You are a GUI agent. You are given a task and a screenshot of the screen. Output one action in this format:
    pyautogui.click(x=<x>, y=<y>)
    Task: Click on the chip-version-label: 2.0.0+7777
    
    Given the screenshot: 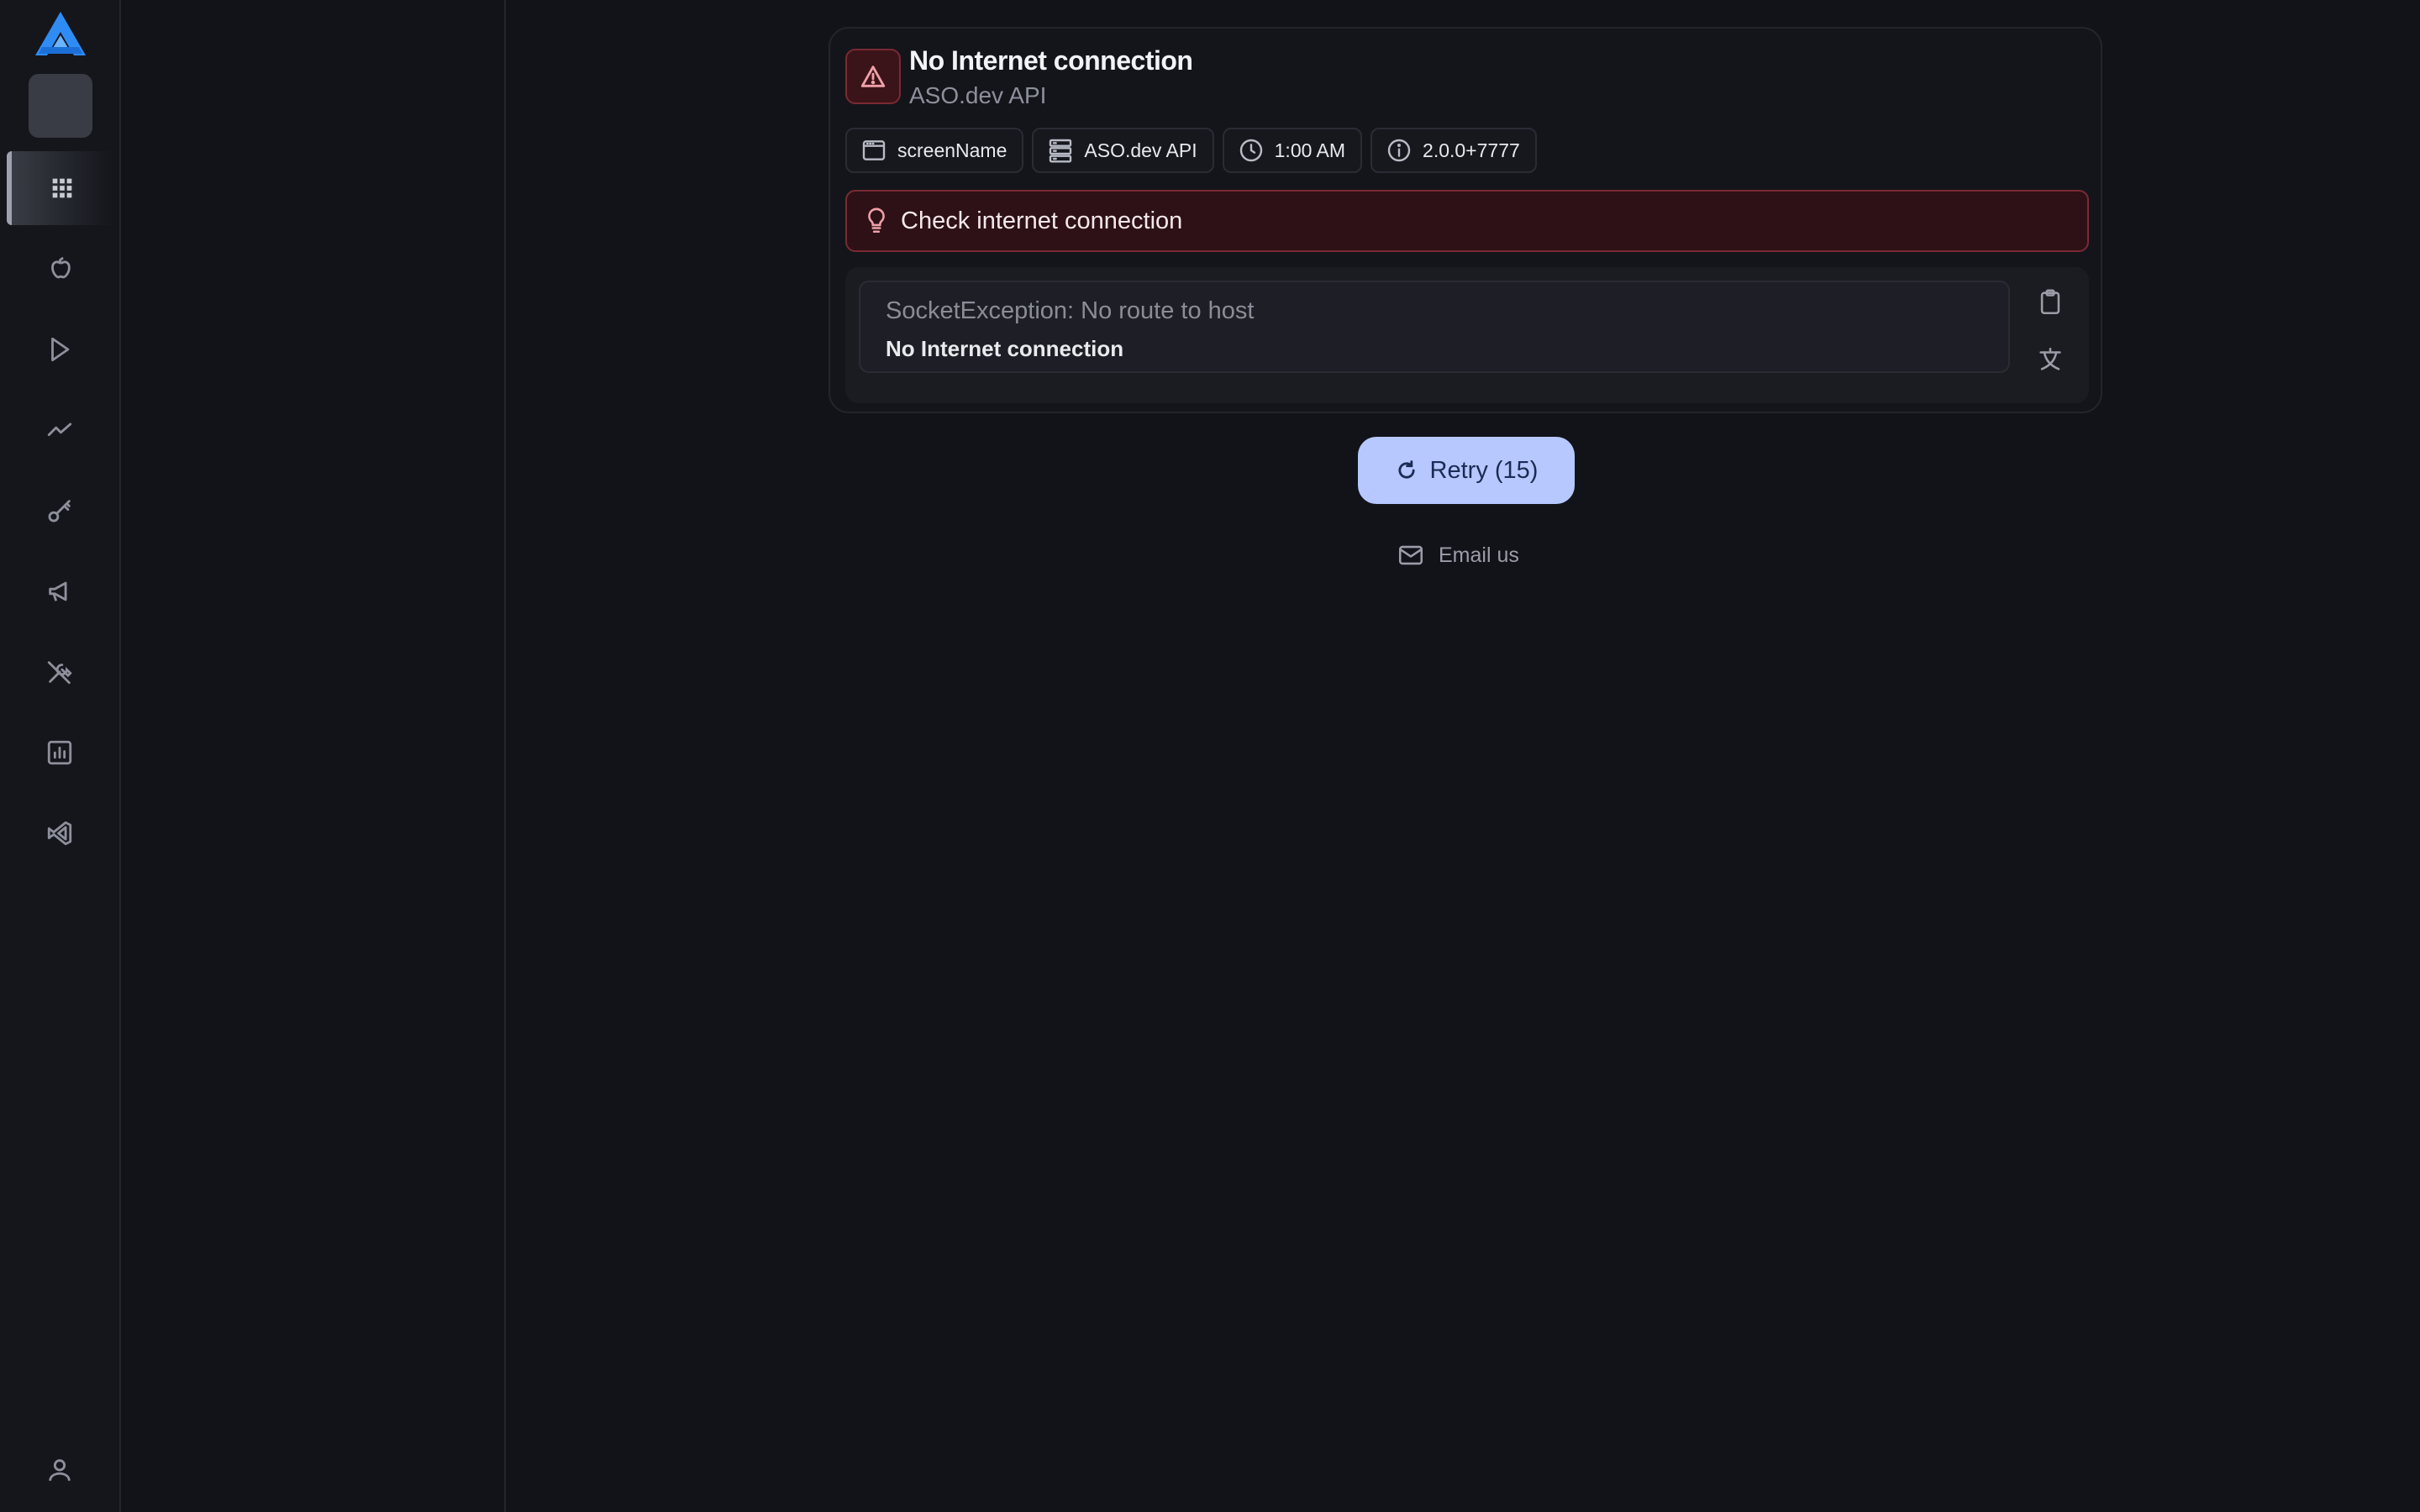 What is the action you would take?
    pyautogui.click(x=1471, y=150)
    